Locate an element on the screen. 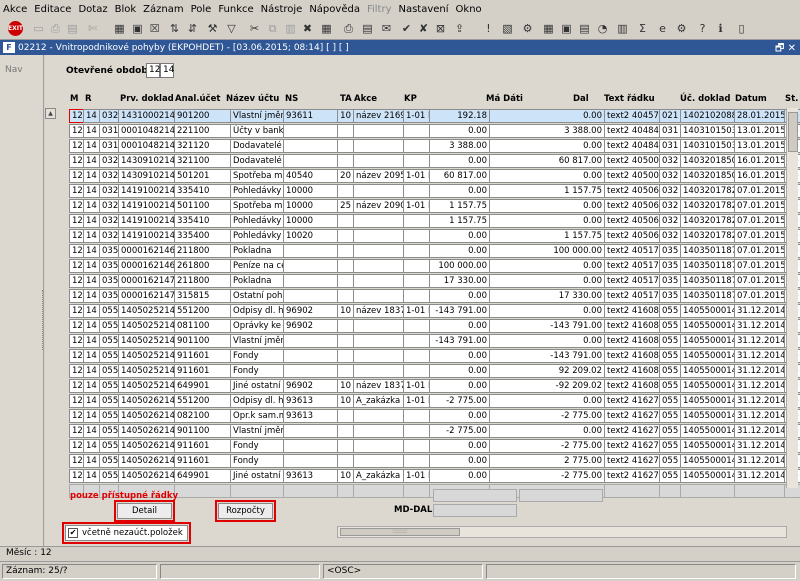 This screenshot has width=800, height=581. table-cell: 93611 is located at coordinates (310, 116).